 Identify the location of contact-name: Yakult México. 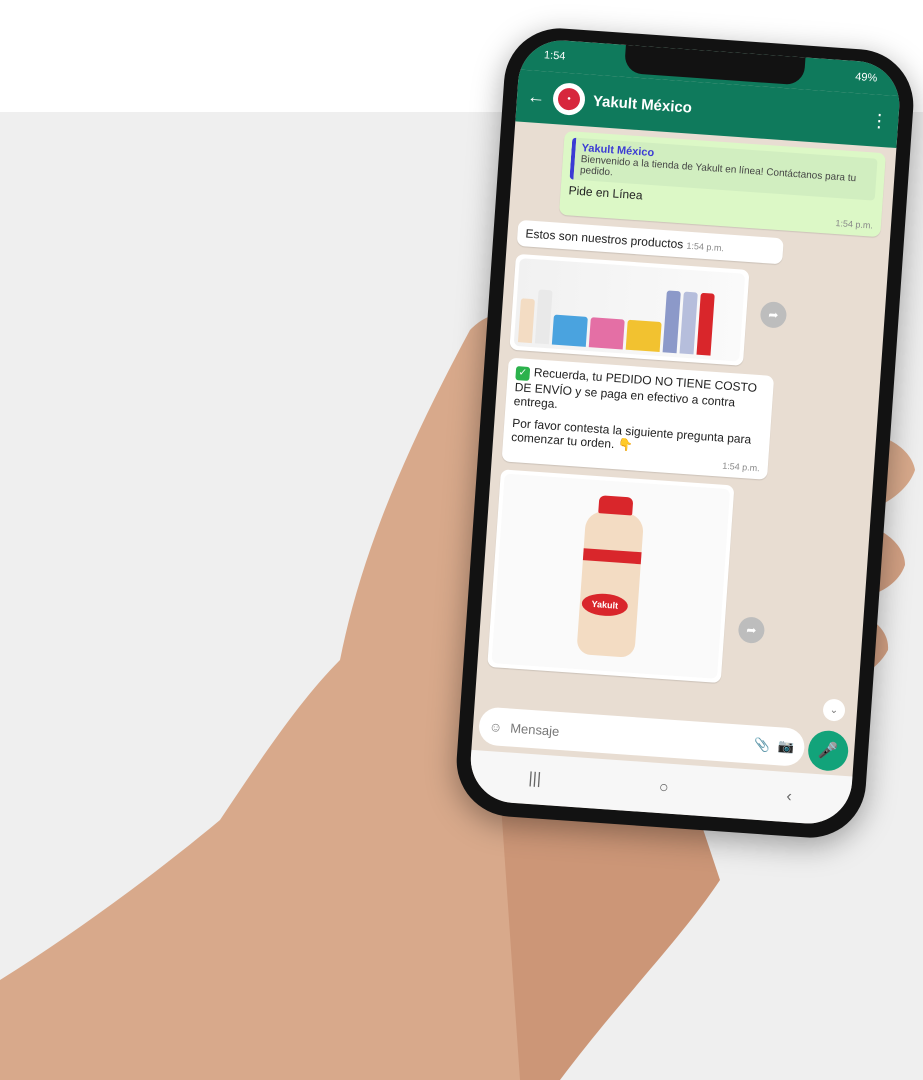
(727, 110).